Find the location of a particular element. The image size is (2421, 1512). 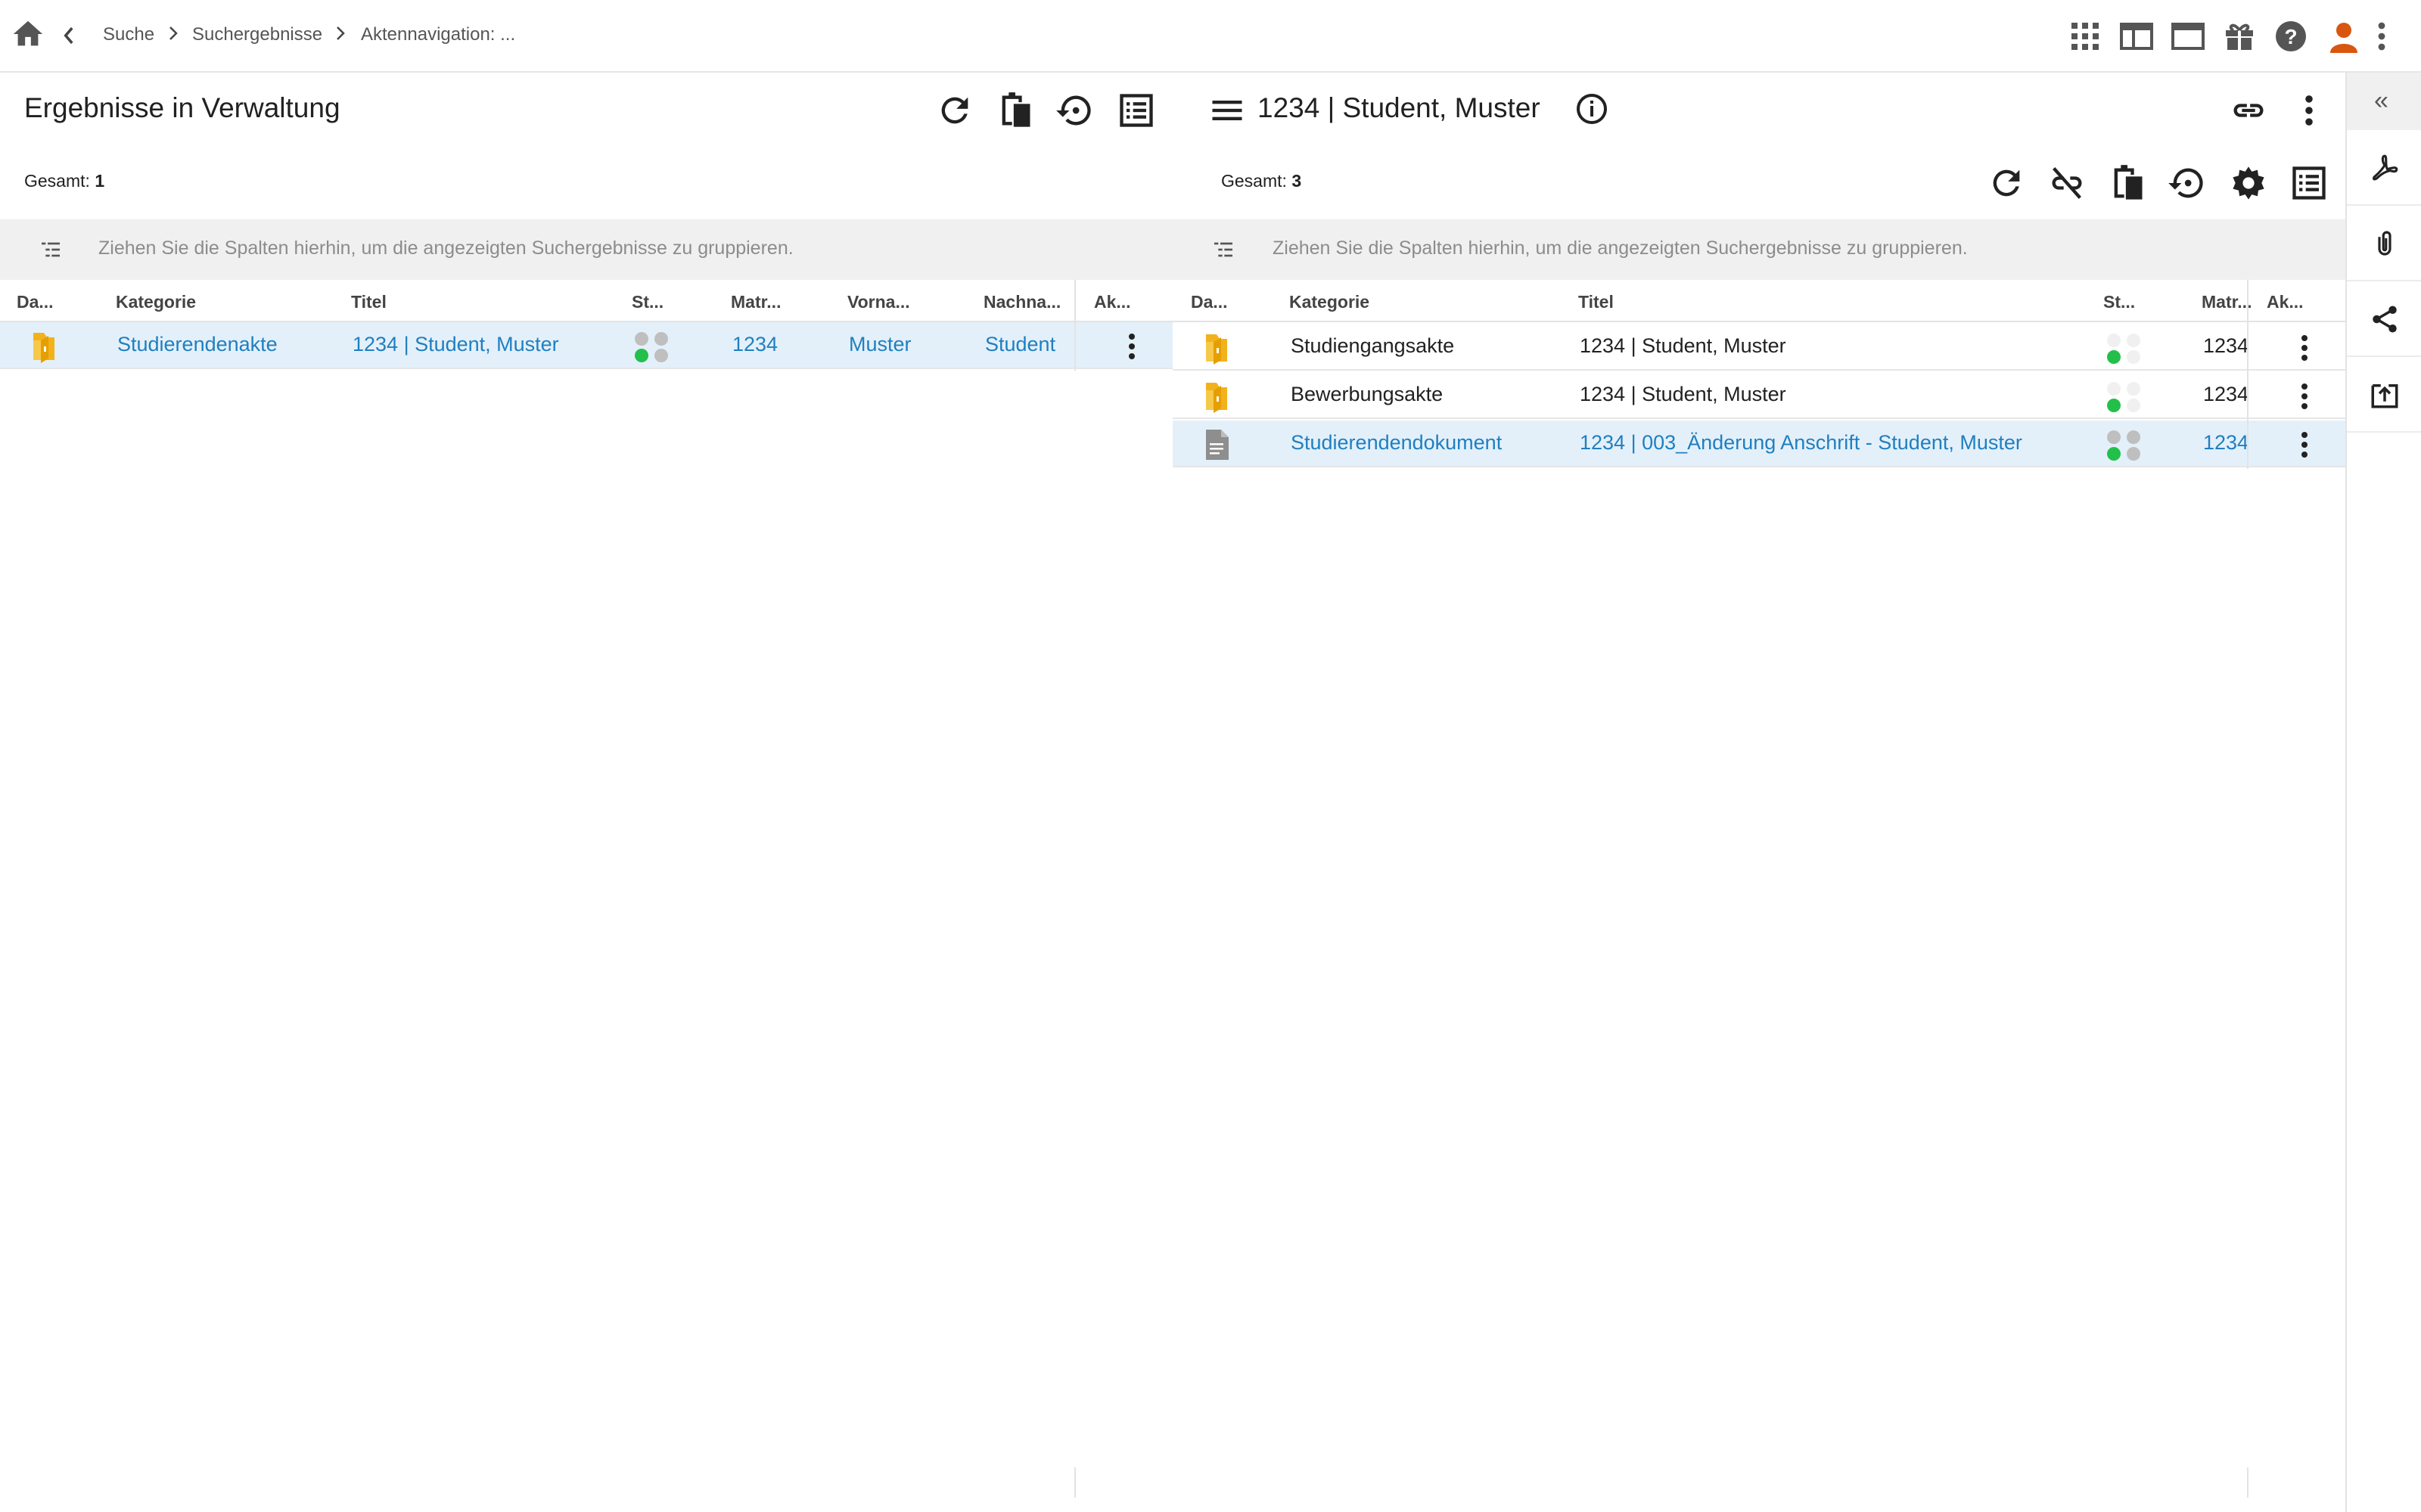

attachment-icon is located at coordinates (2384, 243).